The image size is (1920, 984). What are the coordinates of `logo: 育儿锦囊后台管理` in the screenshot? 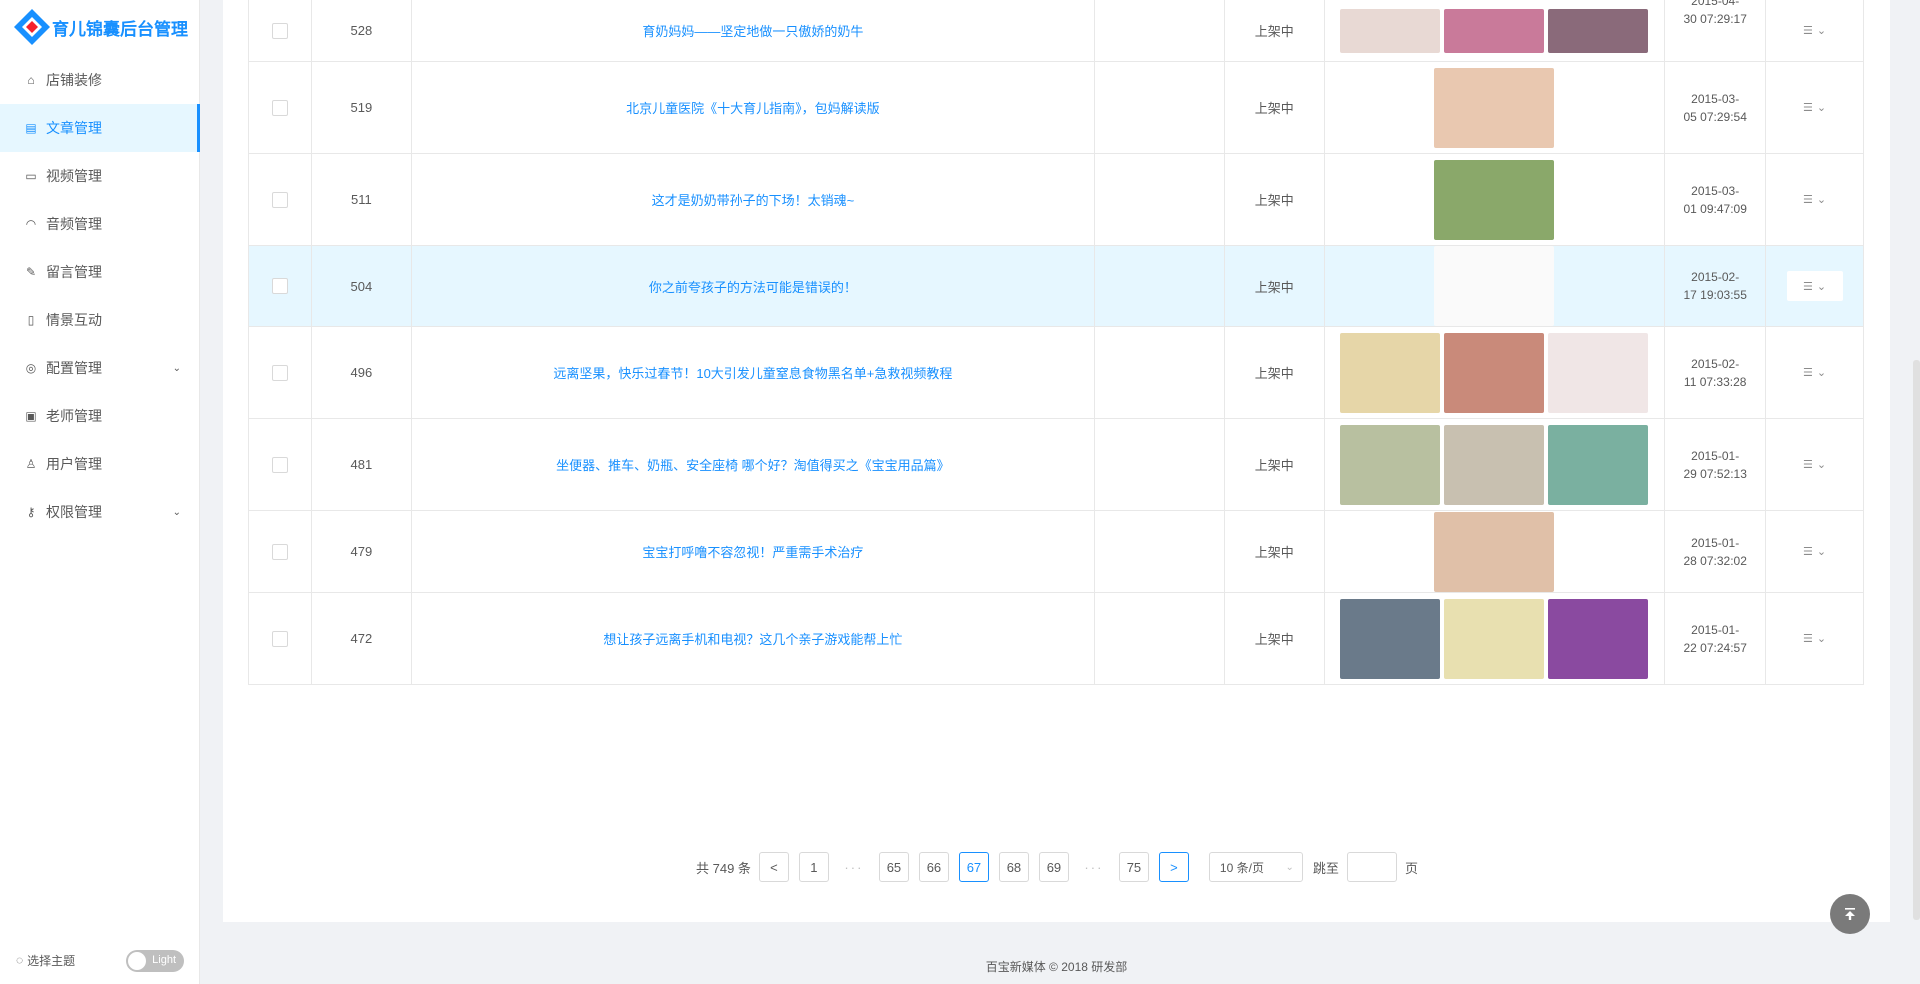 It's located at (99, 27).